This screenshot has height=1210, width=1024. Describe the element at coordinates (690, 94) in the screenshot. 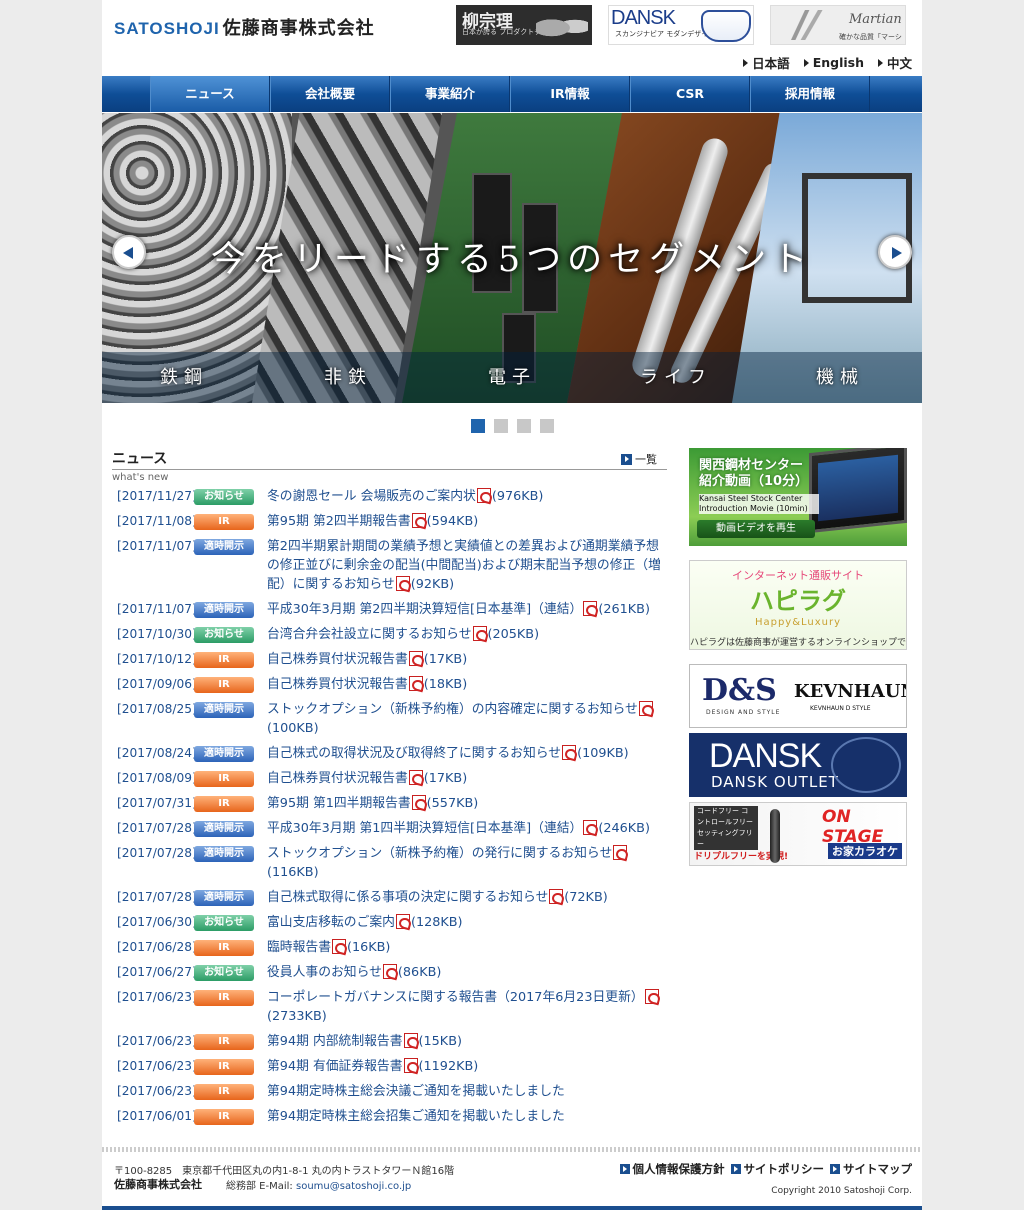

I see `nav-item-csr: CSR` at that location.